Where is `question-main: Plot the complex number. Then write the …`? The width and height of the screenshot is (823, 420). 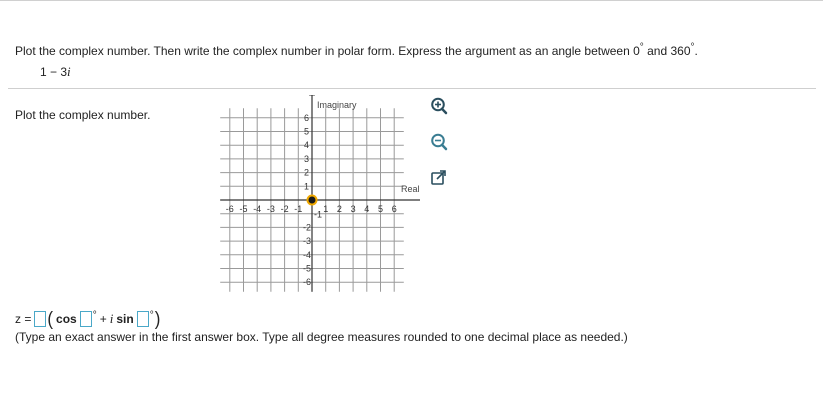 question-main: Plot the complex number. Then write the … is located at coordinates (327, 51).